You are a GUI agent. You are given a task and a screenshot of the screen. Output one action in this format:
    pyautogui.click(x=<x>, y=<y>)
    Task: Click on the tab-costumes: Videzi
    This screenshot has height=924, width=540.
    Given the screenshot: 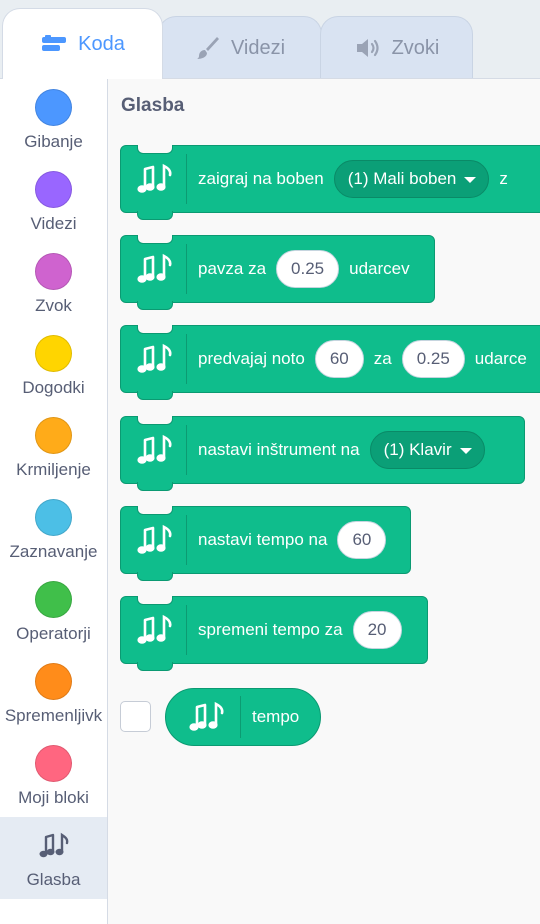 What is the action you would take?
    pyautogui.click(x=240, y=47)
    